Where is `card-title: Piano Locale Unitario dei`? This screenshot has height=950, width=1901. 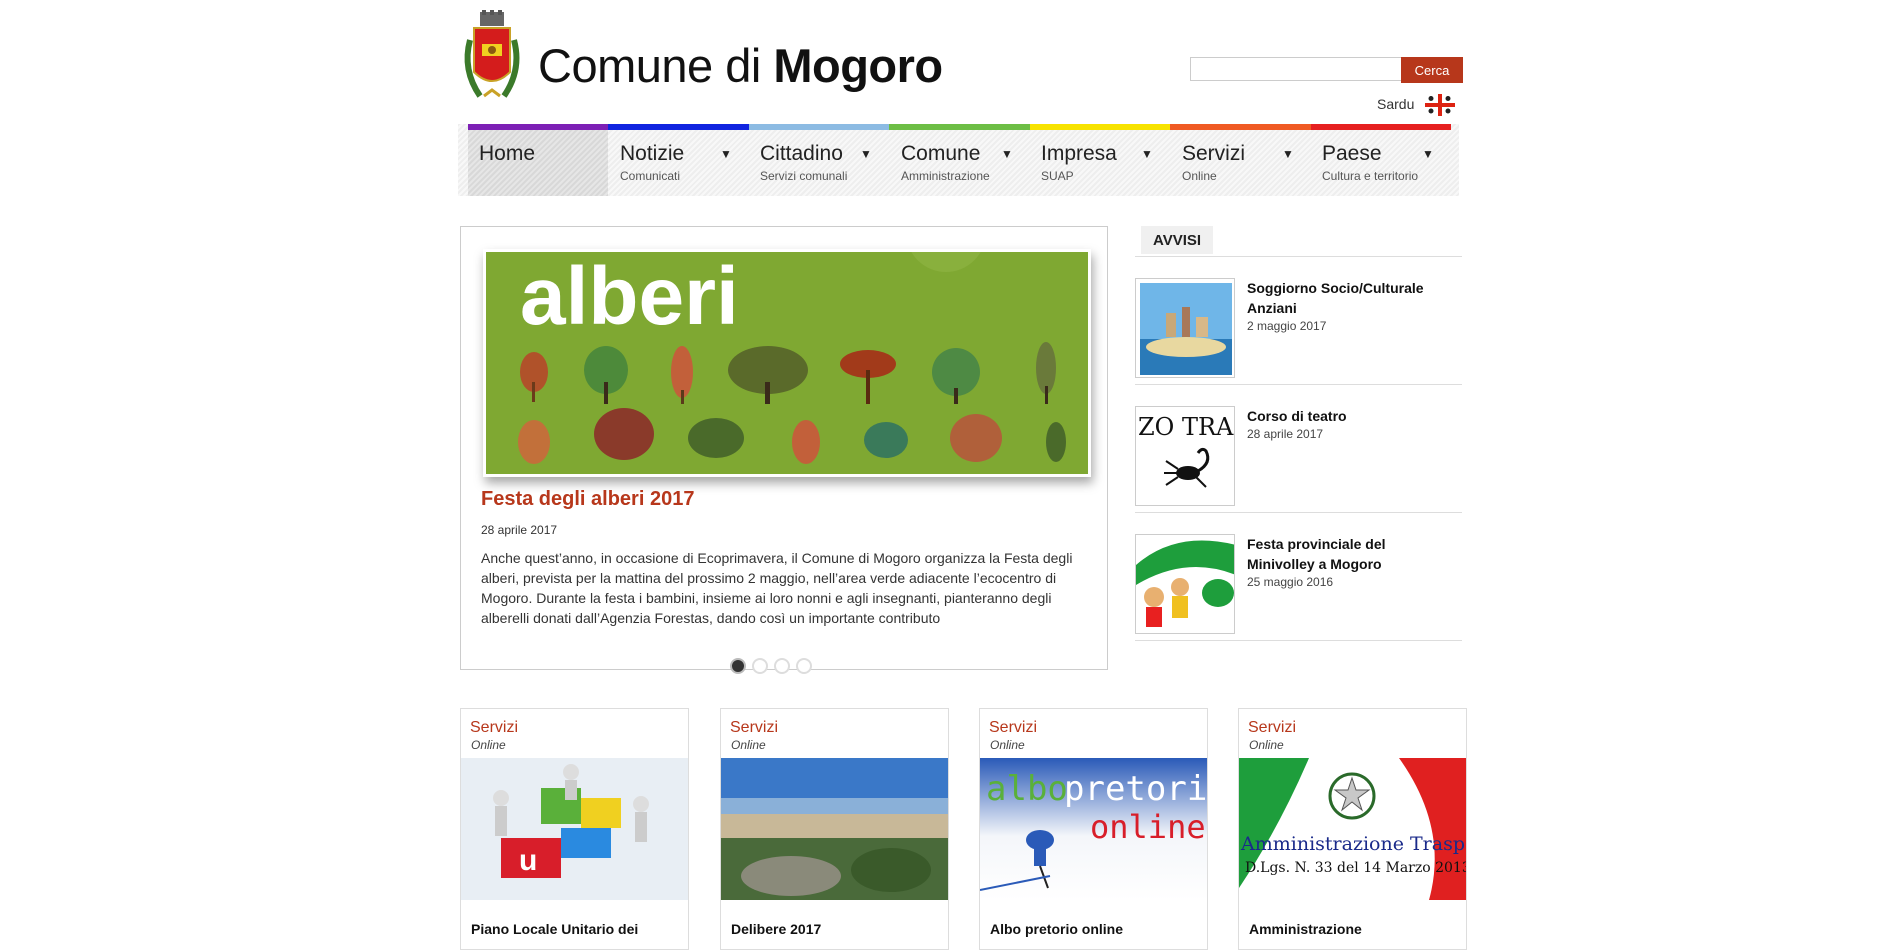 card-title: Piano Locale Unitario dei is located at coordinates (554, 929).